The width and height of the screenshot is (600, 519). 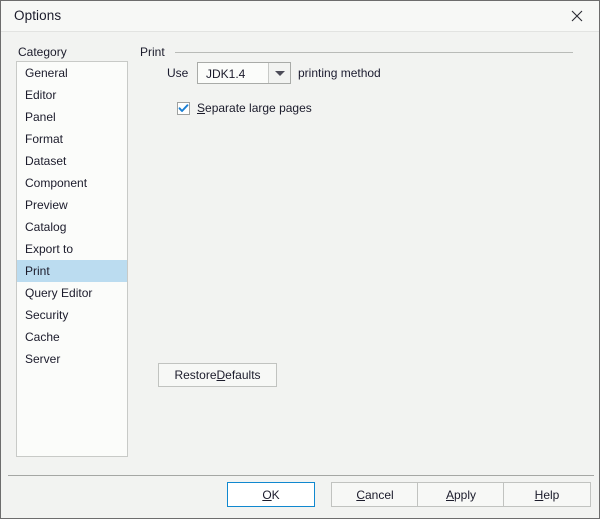 I want to click on sidebar-item-label: Editor, so click(x=41, y=95).